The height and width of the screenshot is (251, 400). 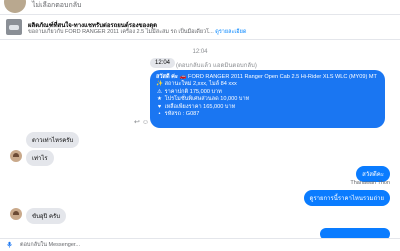 I want to click on reply-icon: ↩, so click(x=137, y=122).